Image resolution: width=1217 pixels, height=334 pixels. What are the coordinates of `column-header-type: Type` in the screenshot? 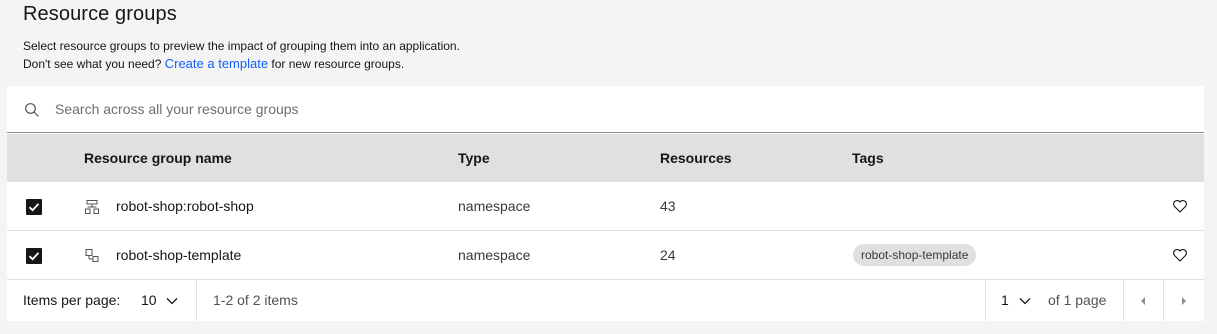 It's located at (474, 158).